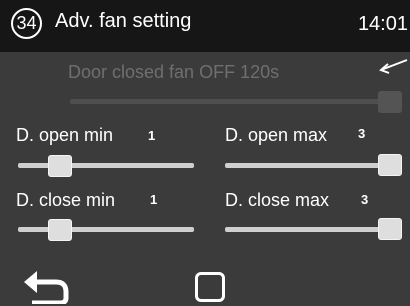 The image size is (410, 306). Describe the element at coordinates (390, 229) in the screenshot. I see `close-max-slider-thumb` at that location.